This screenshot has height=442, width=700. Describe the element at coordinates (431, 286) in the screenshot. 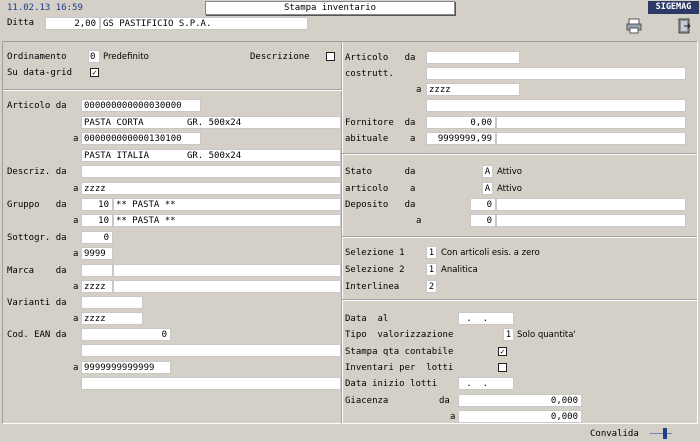

I see `interlinea-field: 2` at that location.